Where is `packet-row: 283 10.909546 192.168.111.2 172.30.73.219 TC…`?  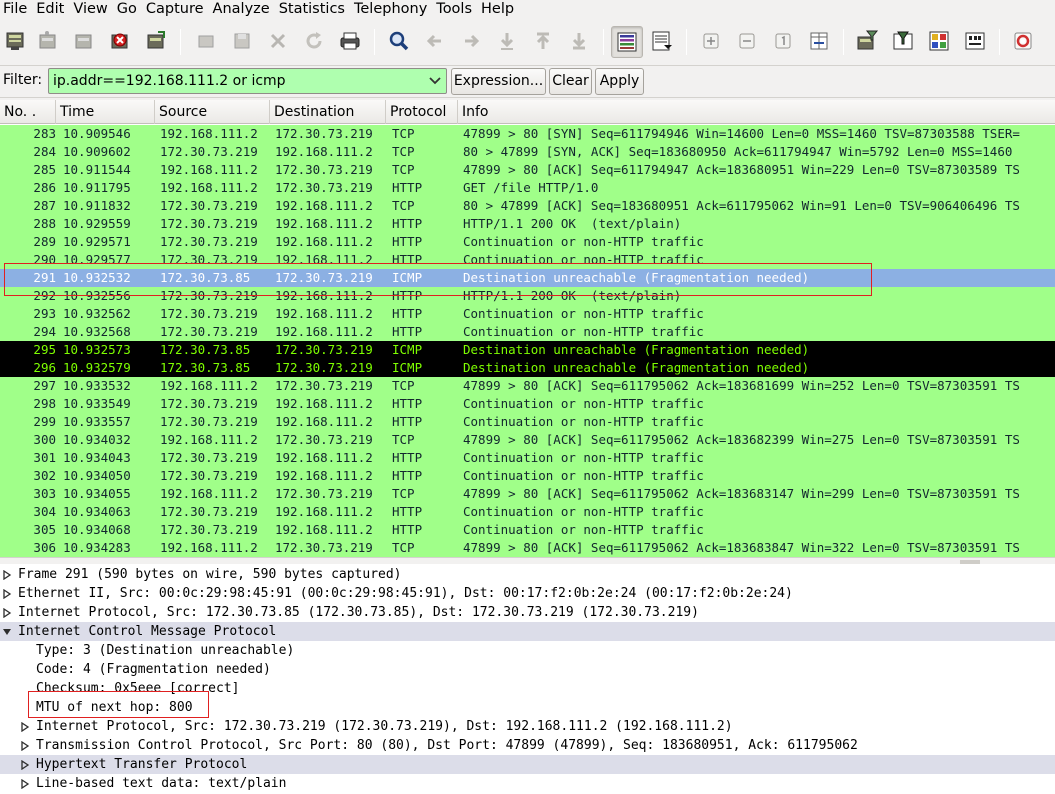
packet-row: 283 10.909546 192.168.111.2 172.30.73.219 TC… is located at coordinates (527, 134).